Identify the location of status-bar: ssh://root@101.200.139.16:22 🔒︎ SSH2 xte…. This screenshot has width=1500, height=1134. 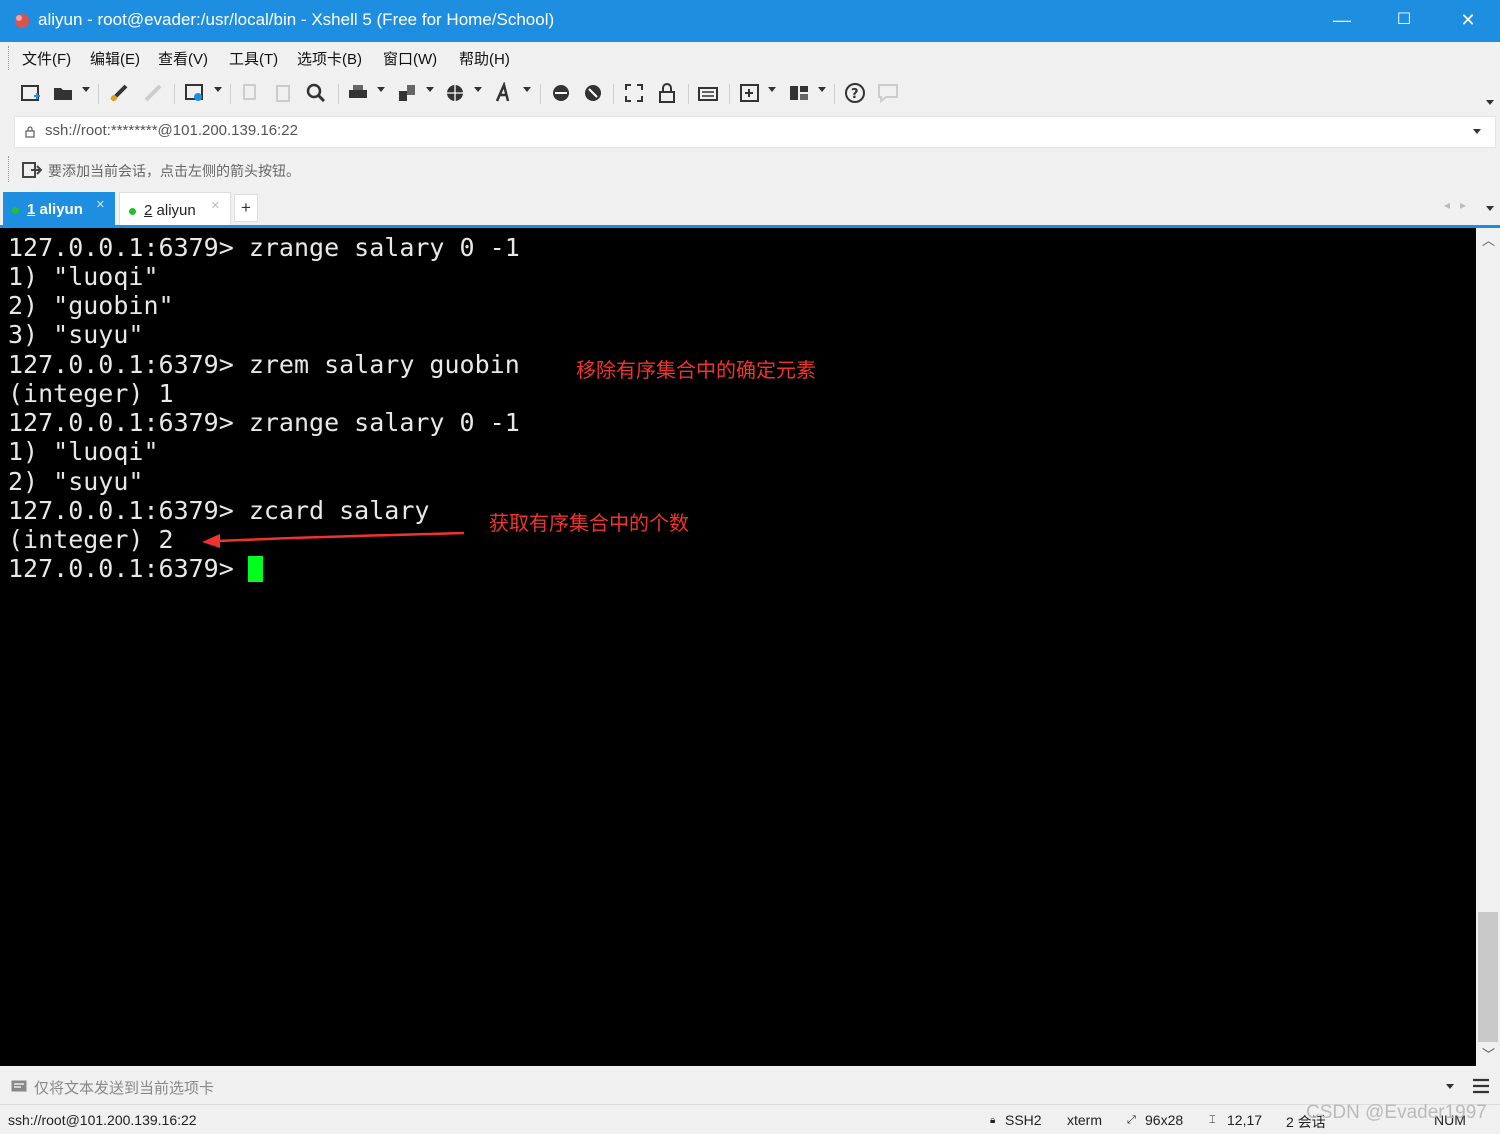
(750, 1119).